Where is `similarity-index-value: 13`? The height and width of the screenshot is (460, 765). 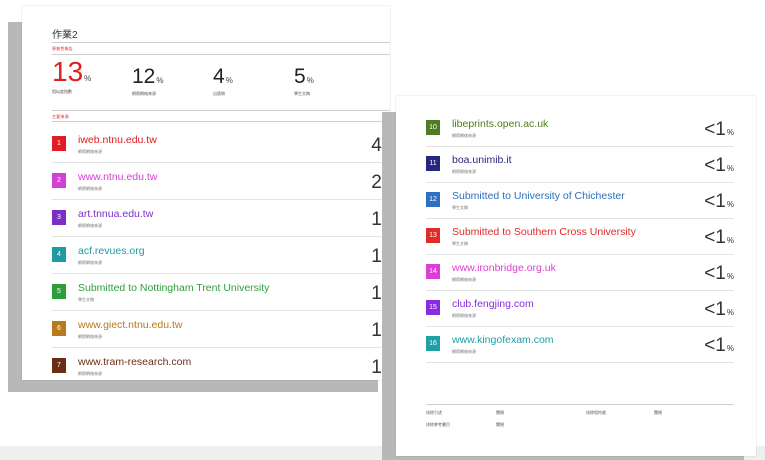
similarity-index-value: 13 is located at coordinates (68, 71).